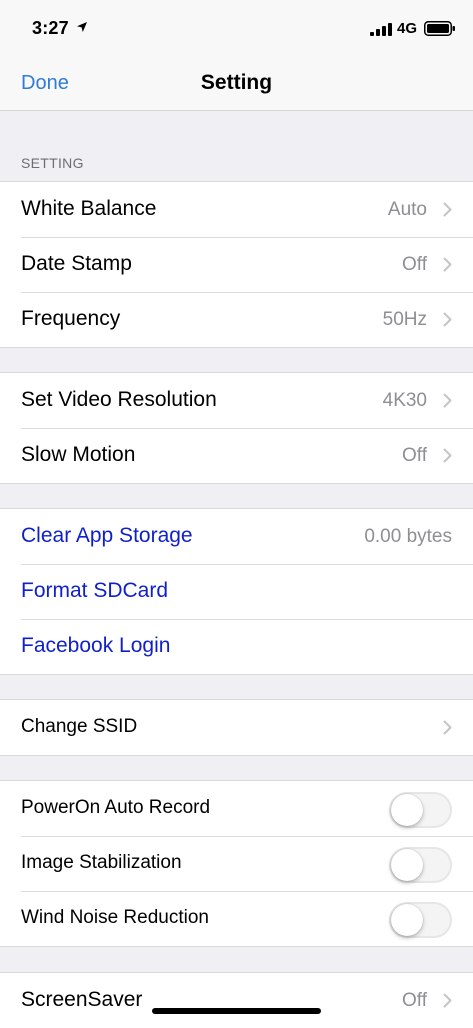 Image resolution: width=473 pixels, height=1028 pixels. What do you see at coordinates (236, 455) in the screenshot?
I see `slow-motion-row: Slow Motion Off` at bounding box center [236, 455].